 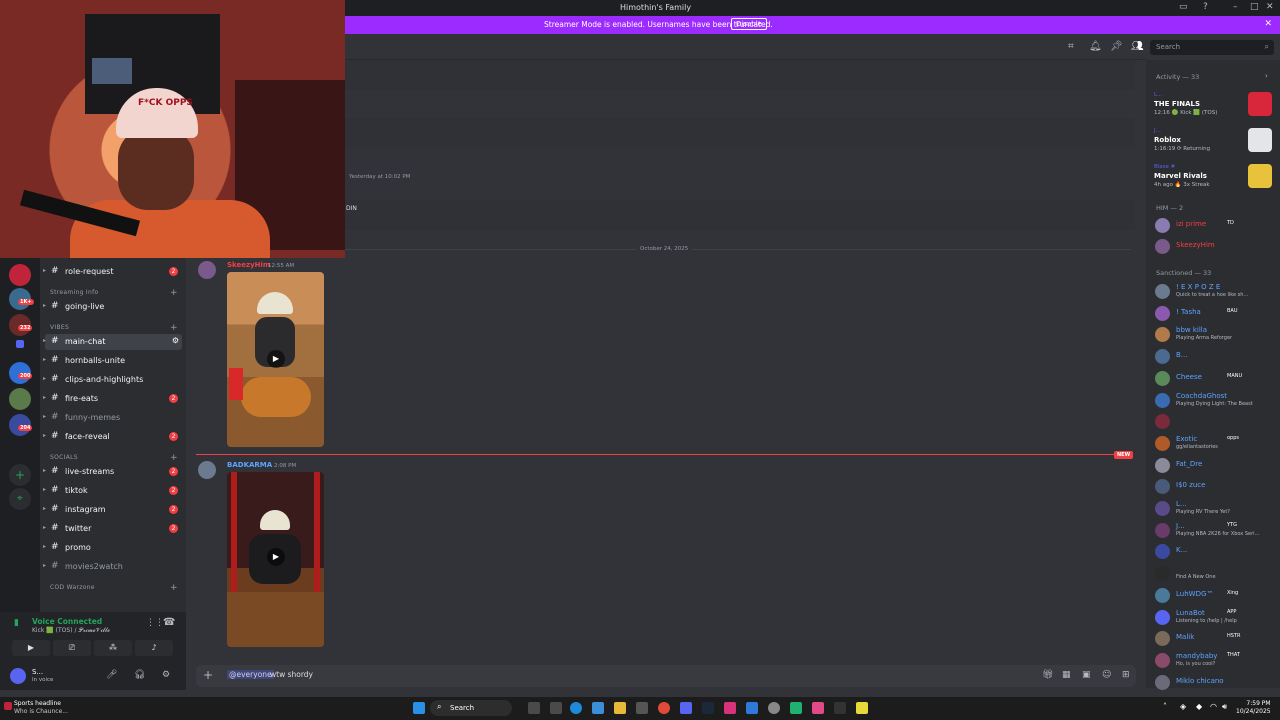 I want to click on discord-icon, so click(x=686, y=708).